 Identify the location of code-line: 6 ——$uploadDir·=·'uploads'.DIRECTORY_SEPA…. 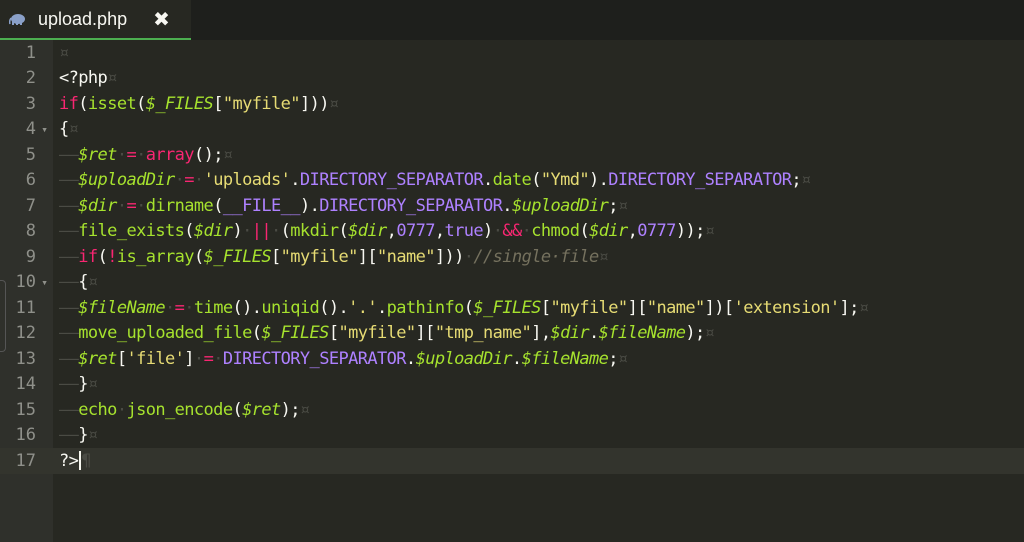
(512, 181).